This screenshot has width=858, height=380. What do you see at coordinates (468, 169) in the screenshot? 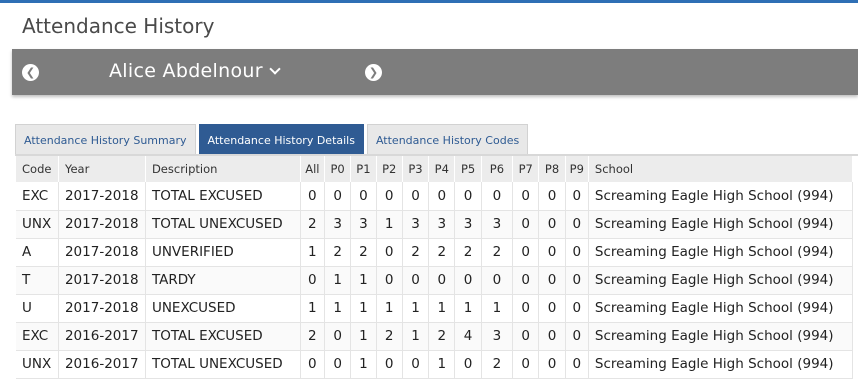
I see `column-header-p5: P5` at bounding box center [468, 169].